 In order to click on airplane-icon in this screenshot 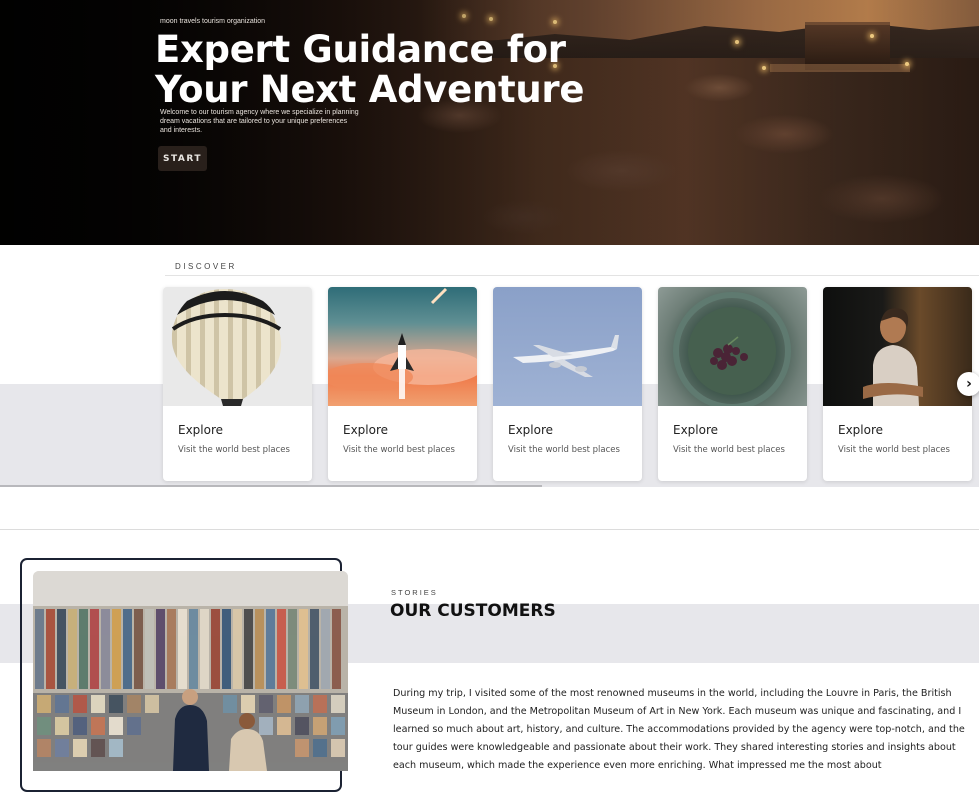, I will do `click(566, 356)`.